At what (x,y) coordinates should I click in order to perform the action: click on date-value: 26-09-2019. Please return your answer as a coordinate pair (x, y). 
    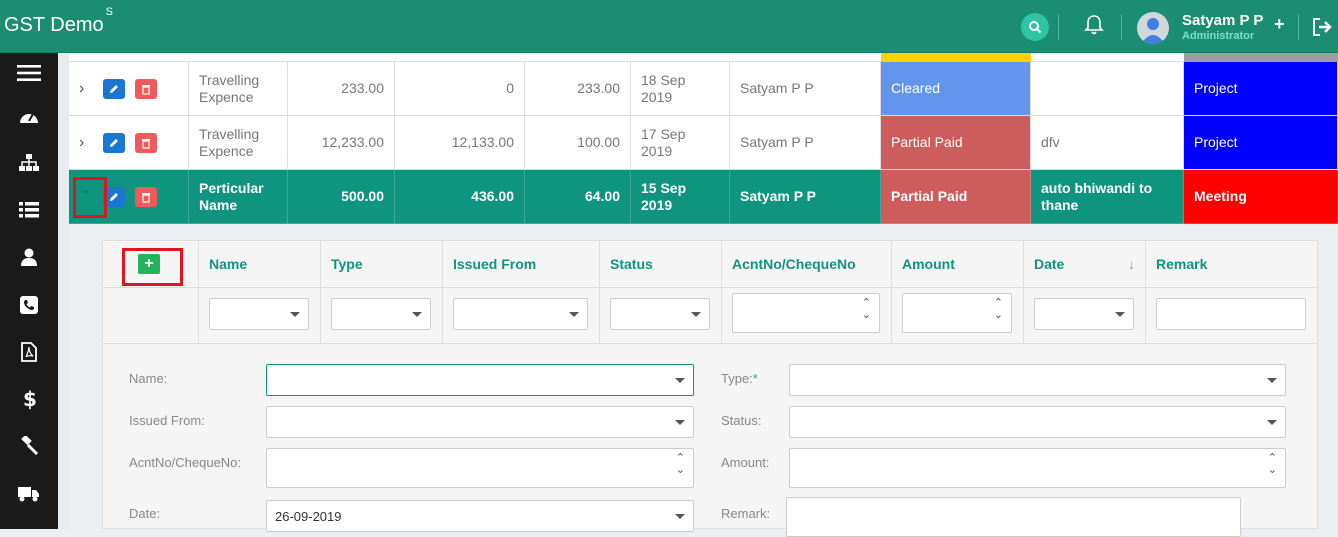
    Looking at the image, I should click on (308, 516).